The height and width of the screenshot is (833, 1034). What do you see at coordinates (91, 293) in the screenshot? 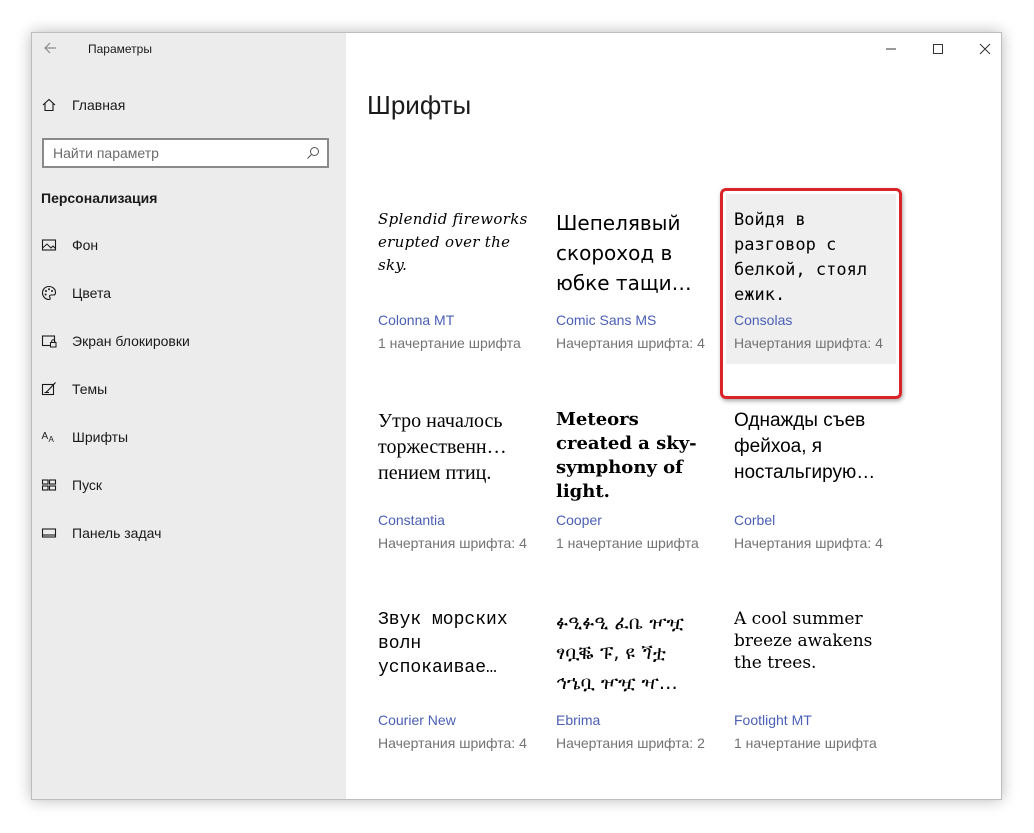
I see `sidebar-item-label: Цвета` at bounding box center [91, 293].